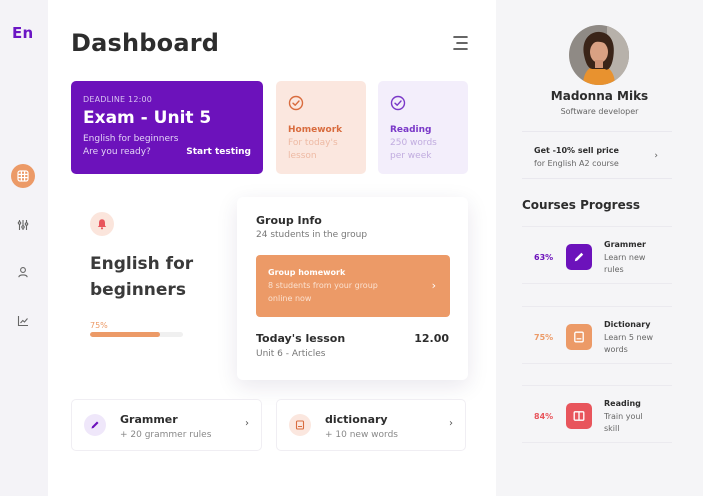  I want to click on progress-line2: skill, so click(612, 428).